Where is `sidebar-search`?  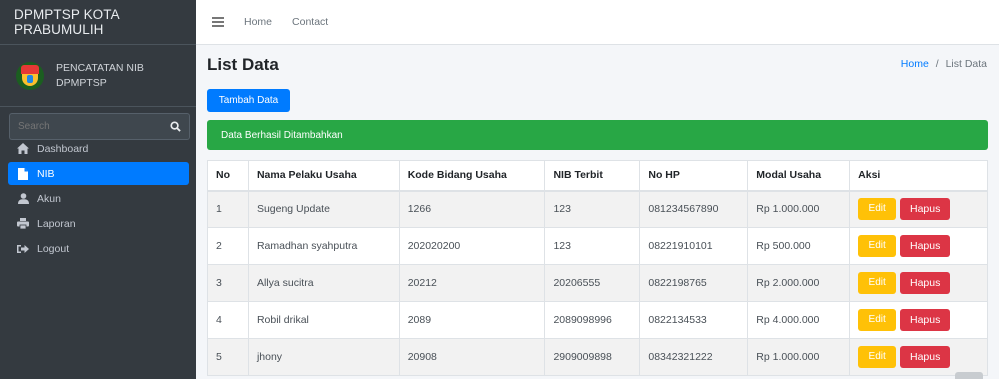
sidebar-search is located at coordinates (99, 126).